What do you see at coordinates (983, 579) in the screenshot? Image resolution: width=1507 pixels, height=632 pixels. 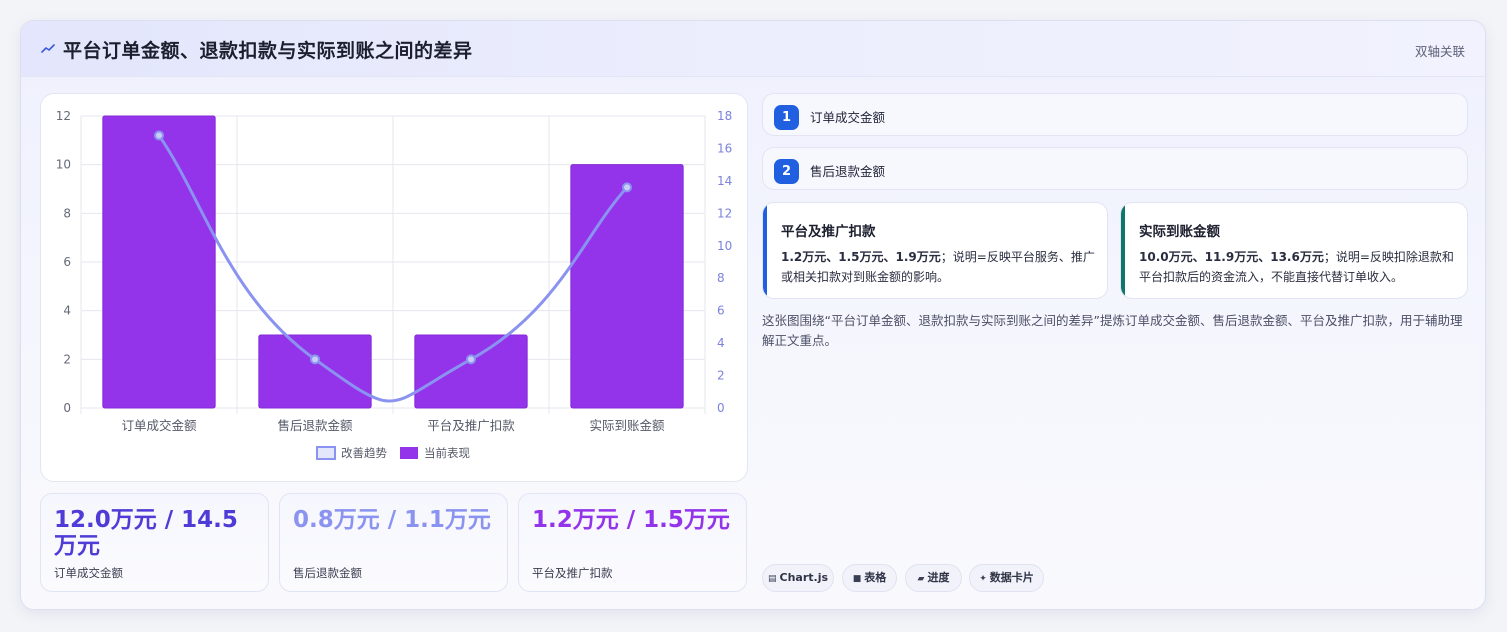 I see `sparkle-icon: ✦` at bounding box center [983, 579].